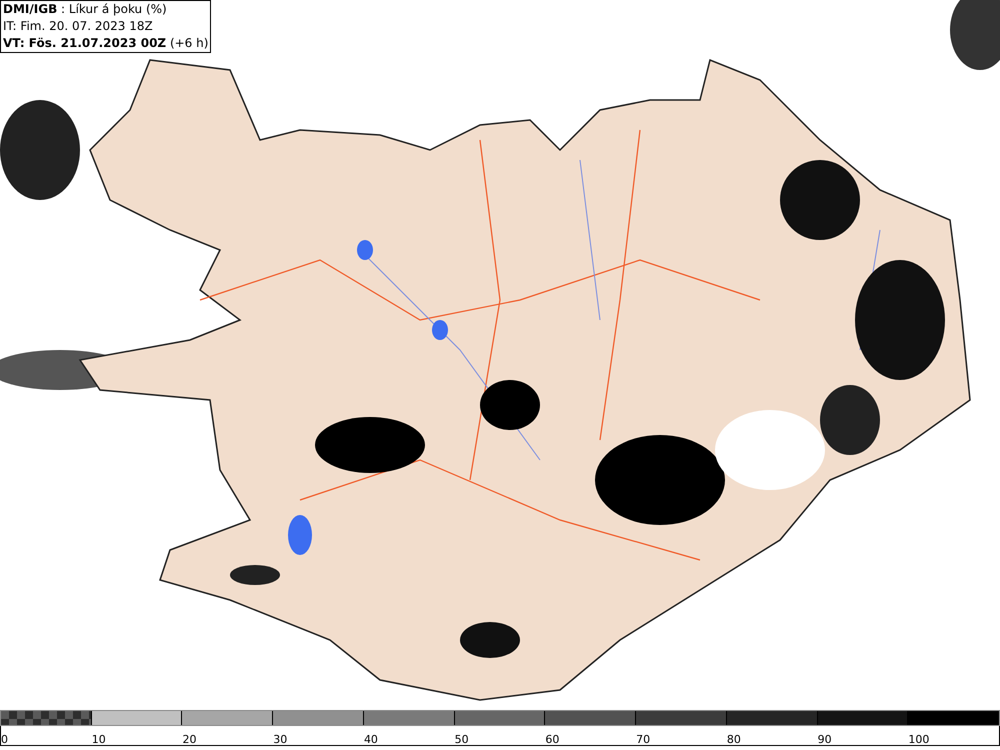 The width and height of the screenshot is (1000, 750). What do you see at coordinates (189, 740) in the screenshot?
I see `legend-label: 20` at bounding box center [189, 740].